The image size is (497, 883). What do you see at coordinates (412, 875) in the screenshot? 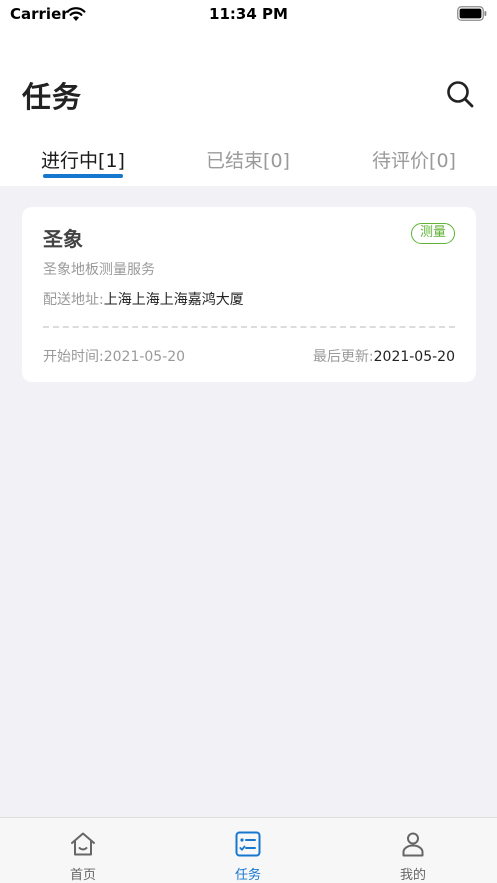
I see `nav-mine-label: 我的` at bounding box center [412, 875].